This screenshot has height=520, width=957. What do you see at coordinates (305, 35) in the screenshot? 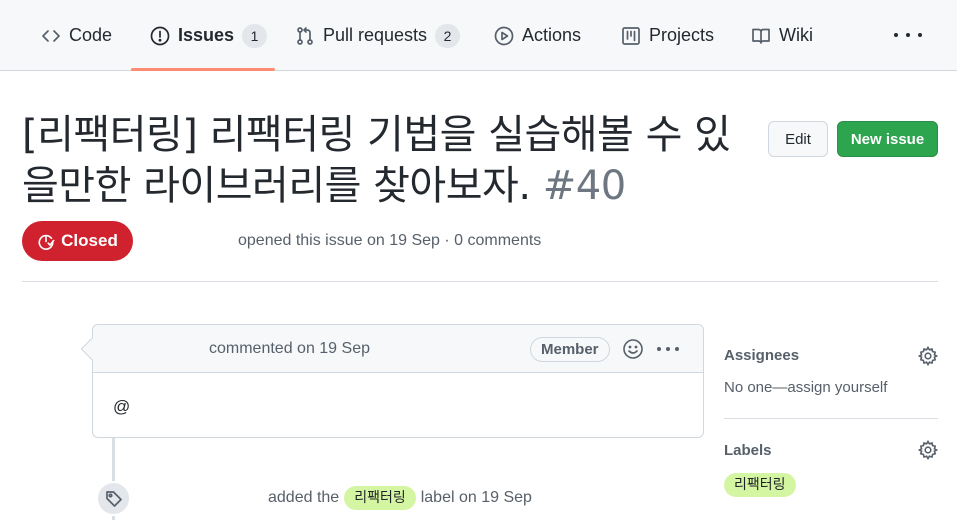
I see `git-pull-request-icon` at bounding box center [305, 35].